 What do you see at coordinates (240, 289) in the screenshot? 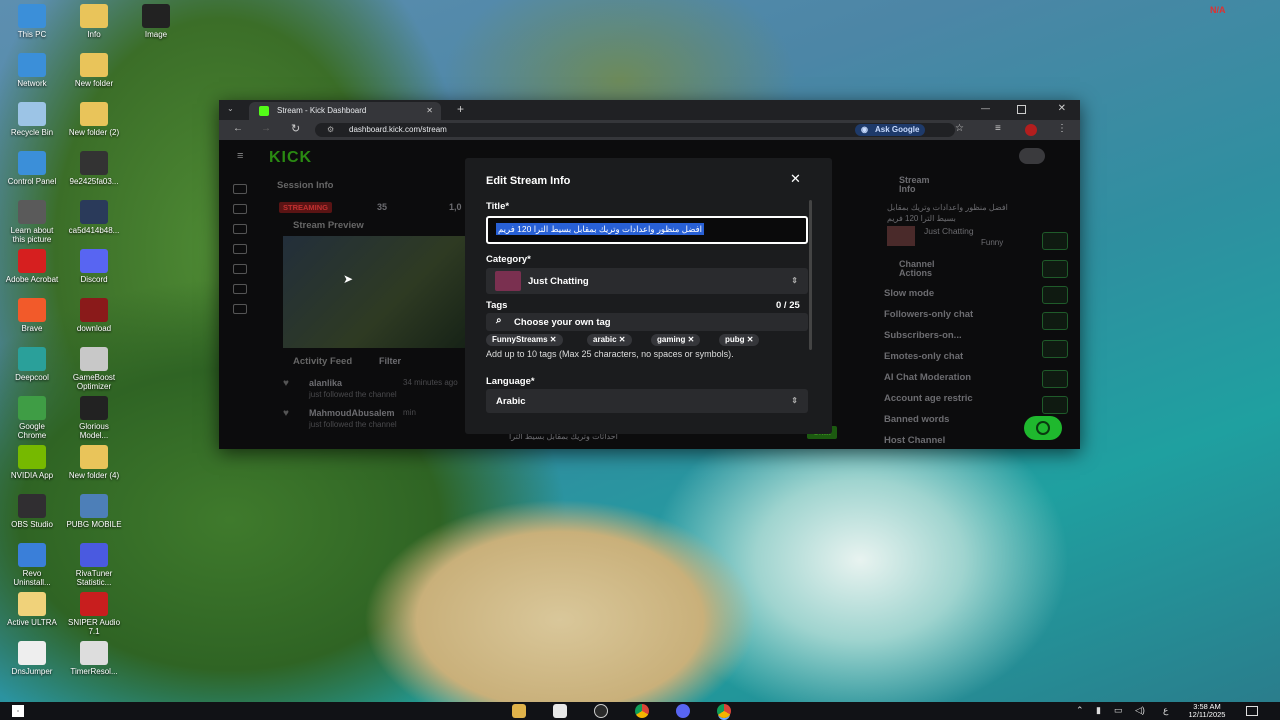
I see `rail-users-icon` at bounding box center [240, 289].